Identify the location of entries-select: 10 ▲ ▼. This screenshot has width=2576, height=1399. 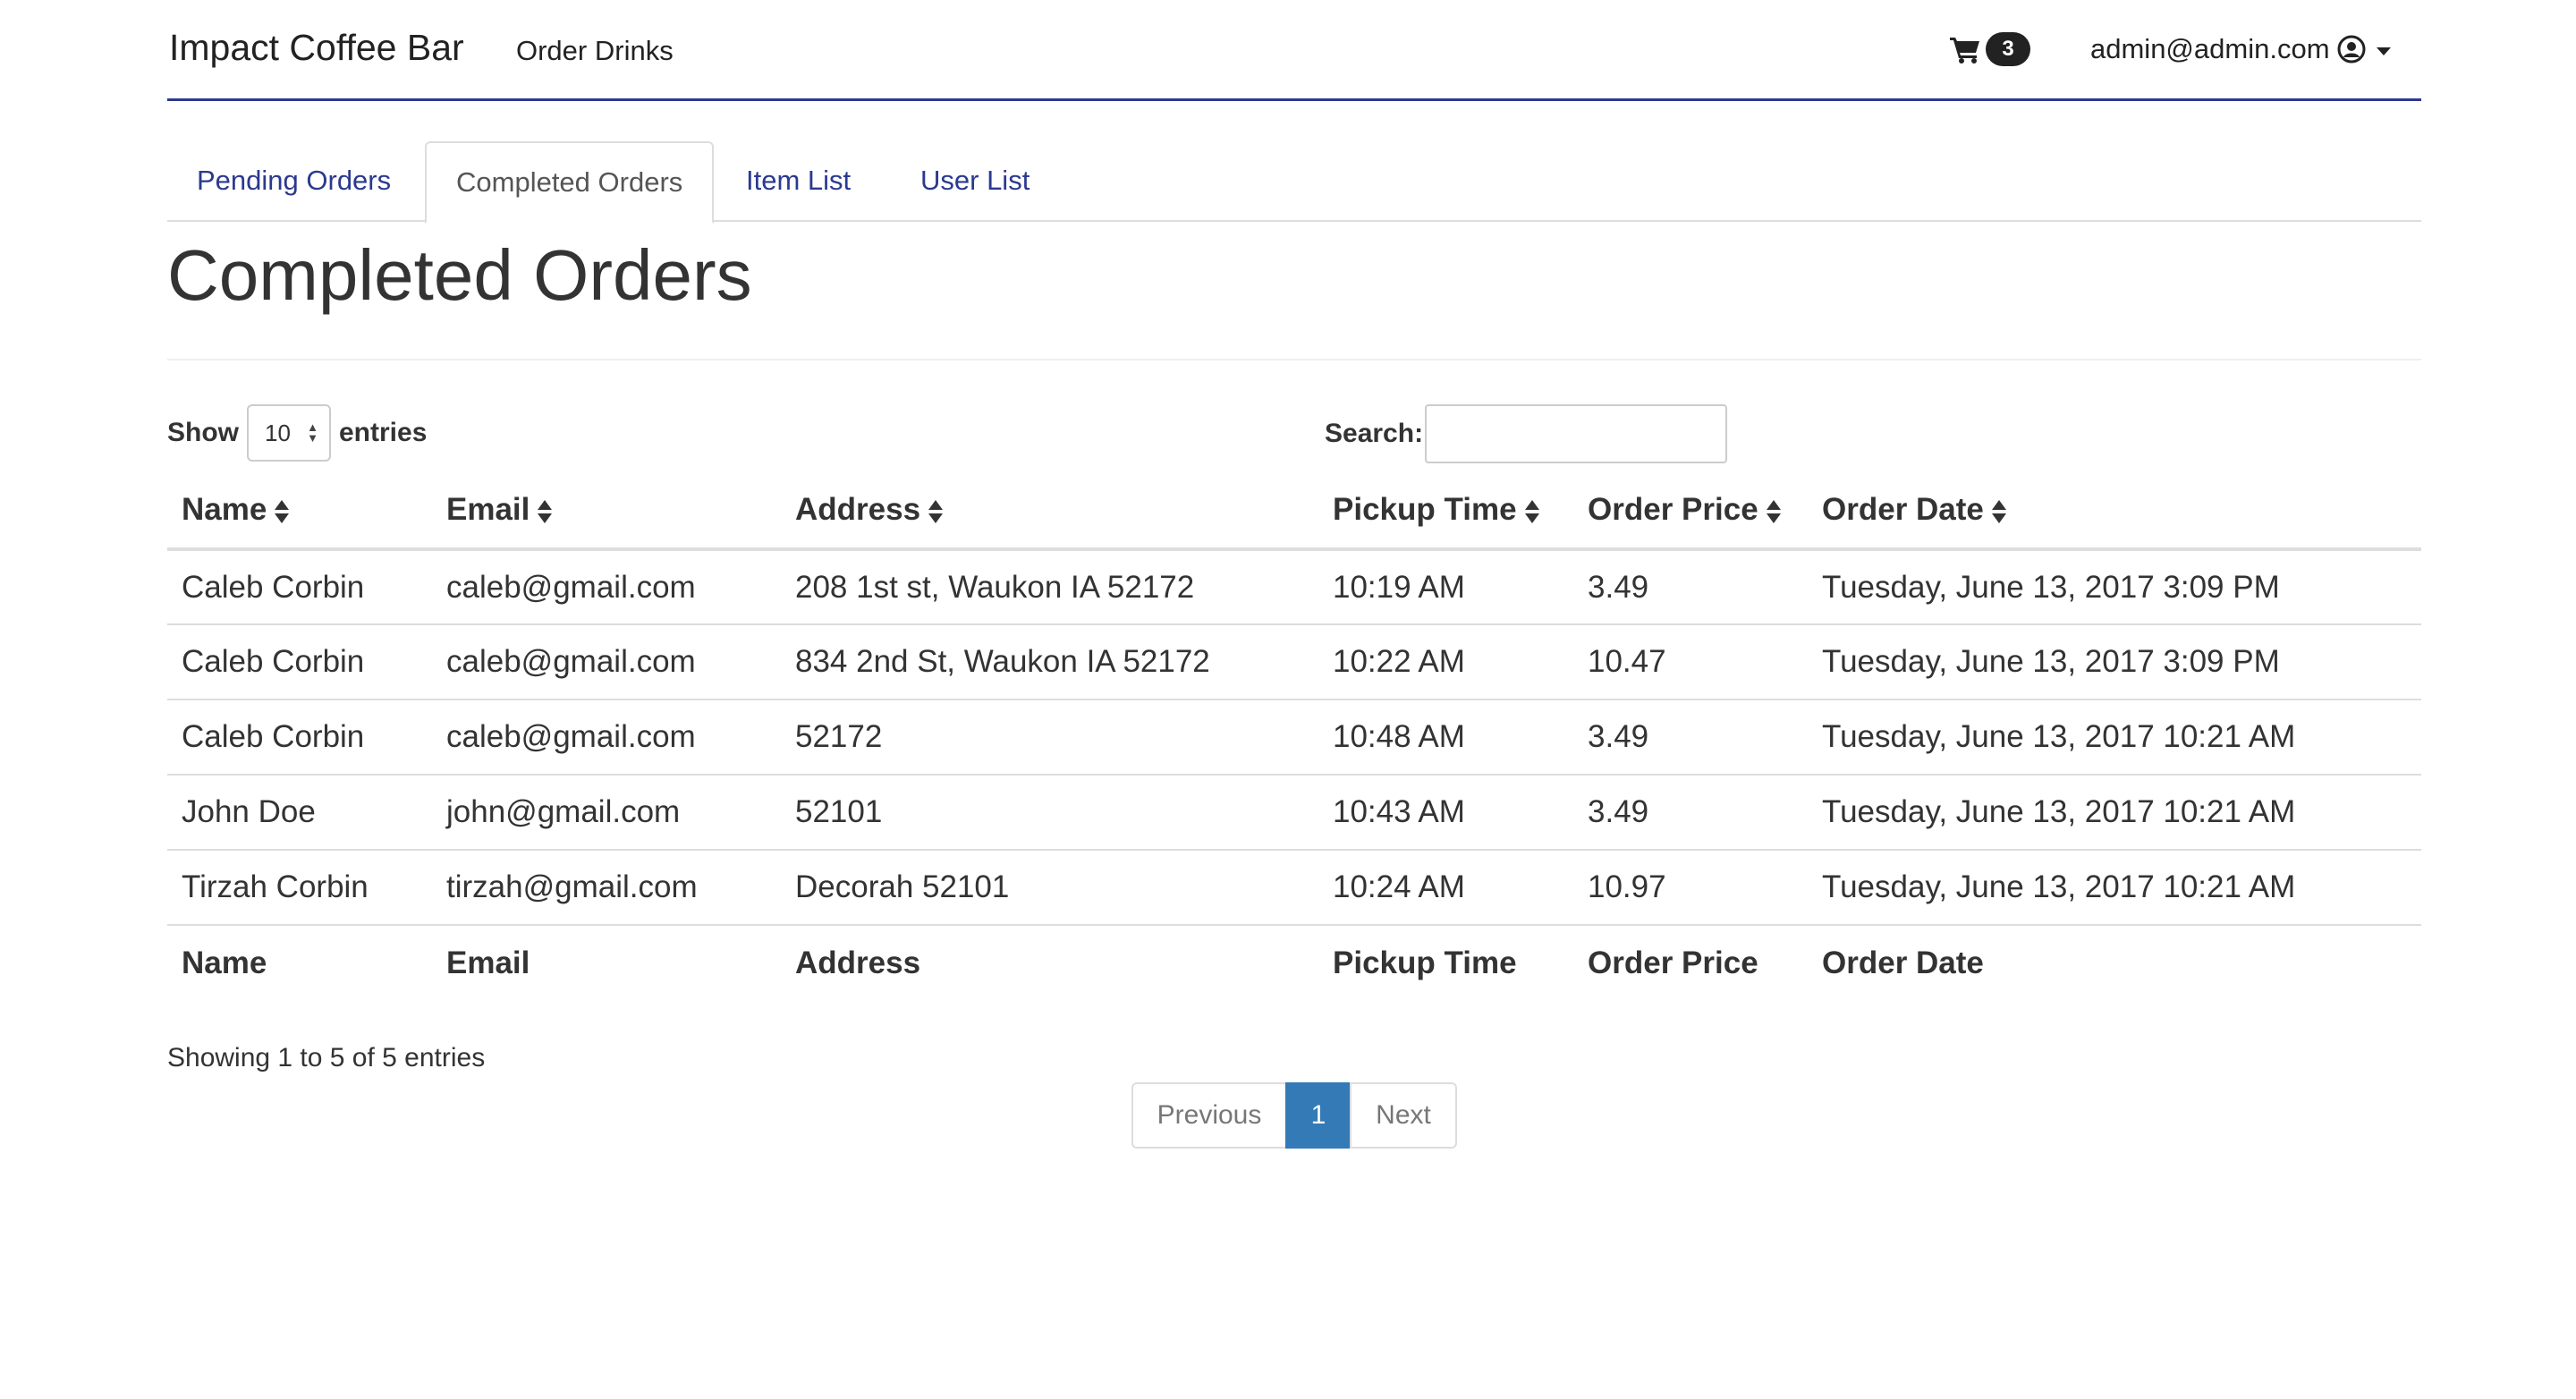
(289, 433).